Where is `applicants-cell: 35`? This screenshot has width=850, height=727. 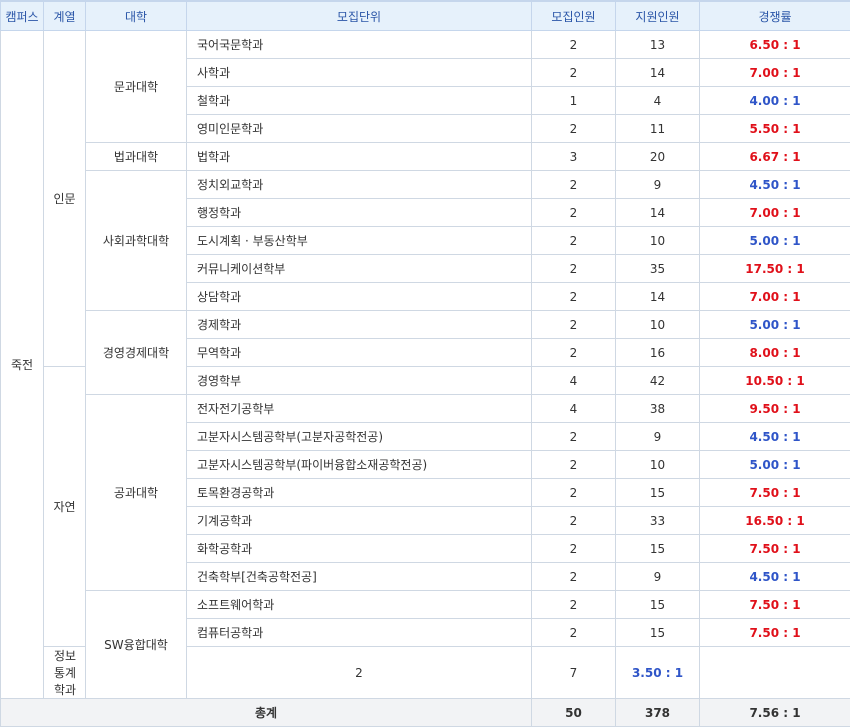 applicants-cell: 35 is located at coordinates (658, 269).